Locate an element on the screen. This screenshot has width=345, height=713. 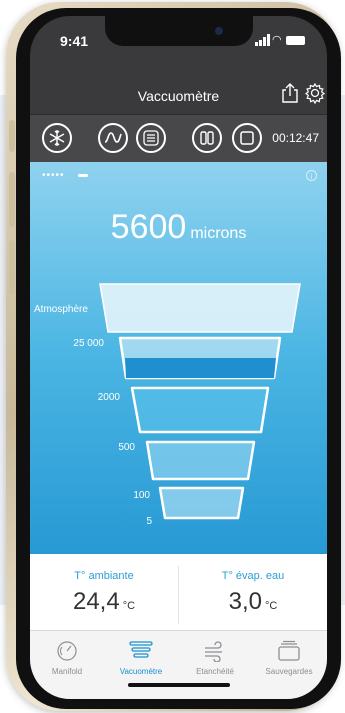
camera-icon is located at coordinates (219, 31).